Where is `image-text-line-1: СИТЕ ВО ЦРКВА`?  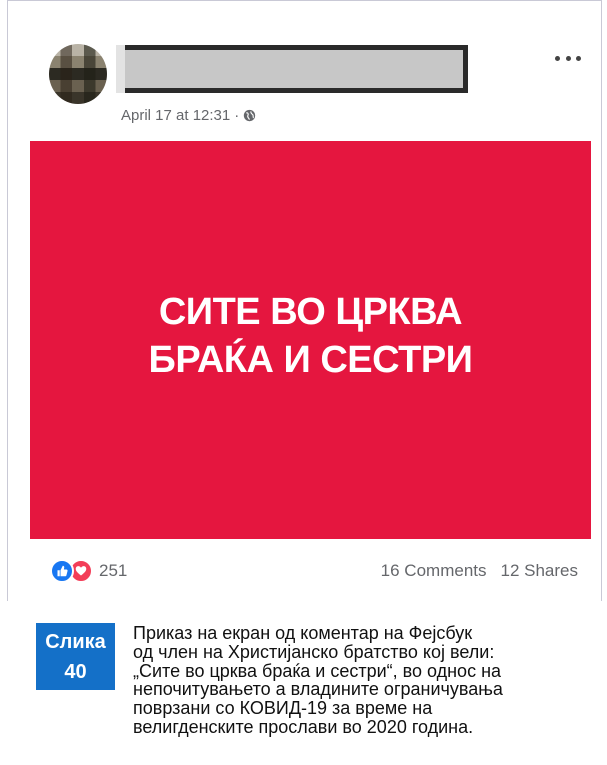 image-text-line-1: СИТЕ ВО ЦРКВА is located at coordinates (310, 312).